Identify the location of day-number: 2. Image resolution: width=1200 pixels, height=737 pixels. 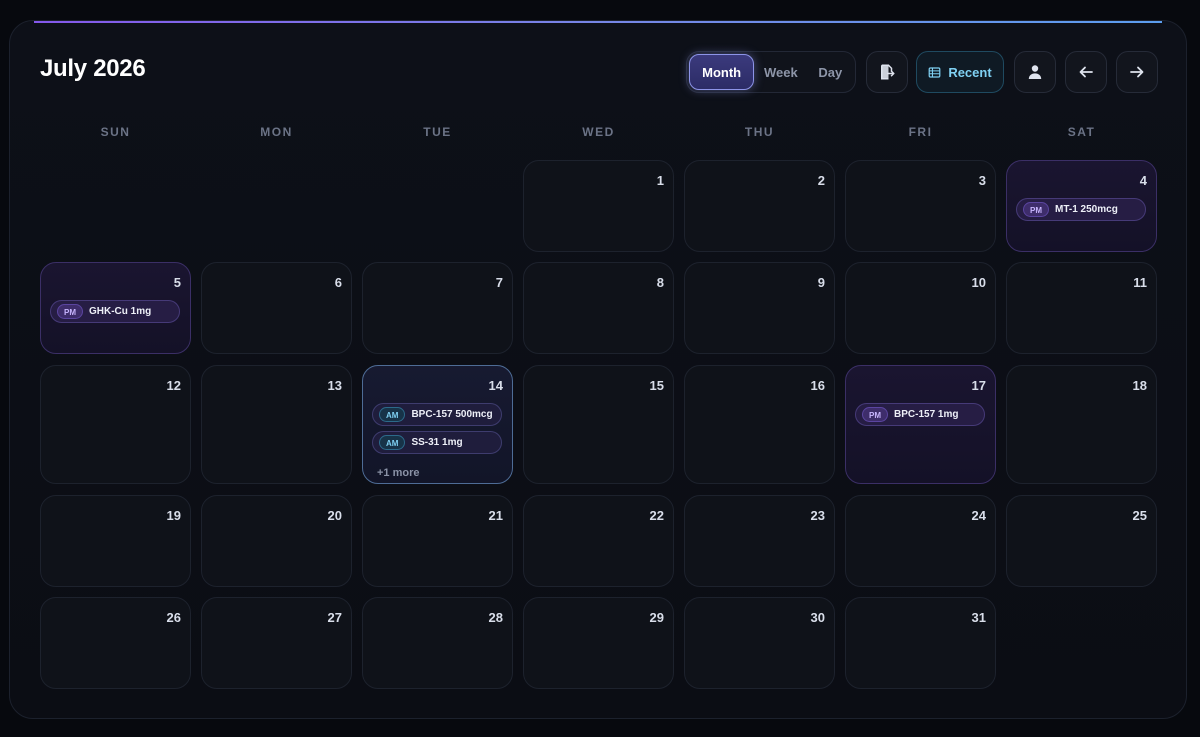
(821, 180).